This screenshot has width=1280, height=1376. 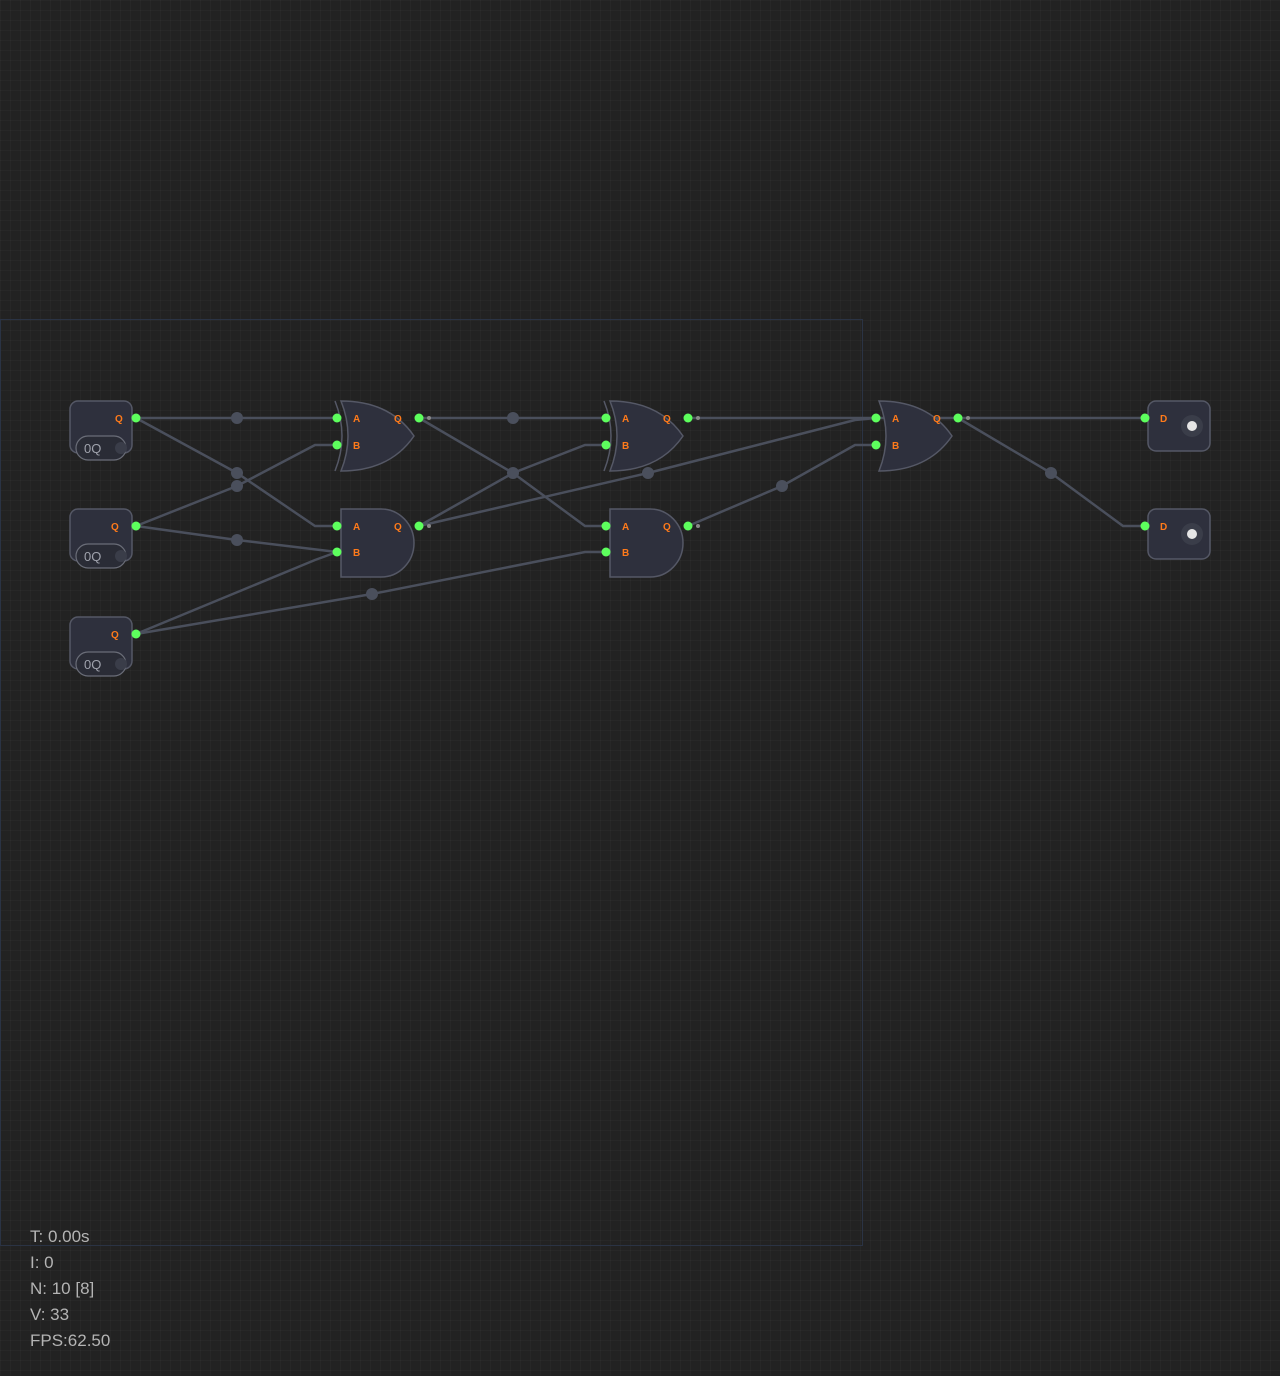 I want to click on stat-nodes: N: 10 [8], so click(x=62, y=1288).